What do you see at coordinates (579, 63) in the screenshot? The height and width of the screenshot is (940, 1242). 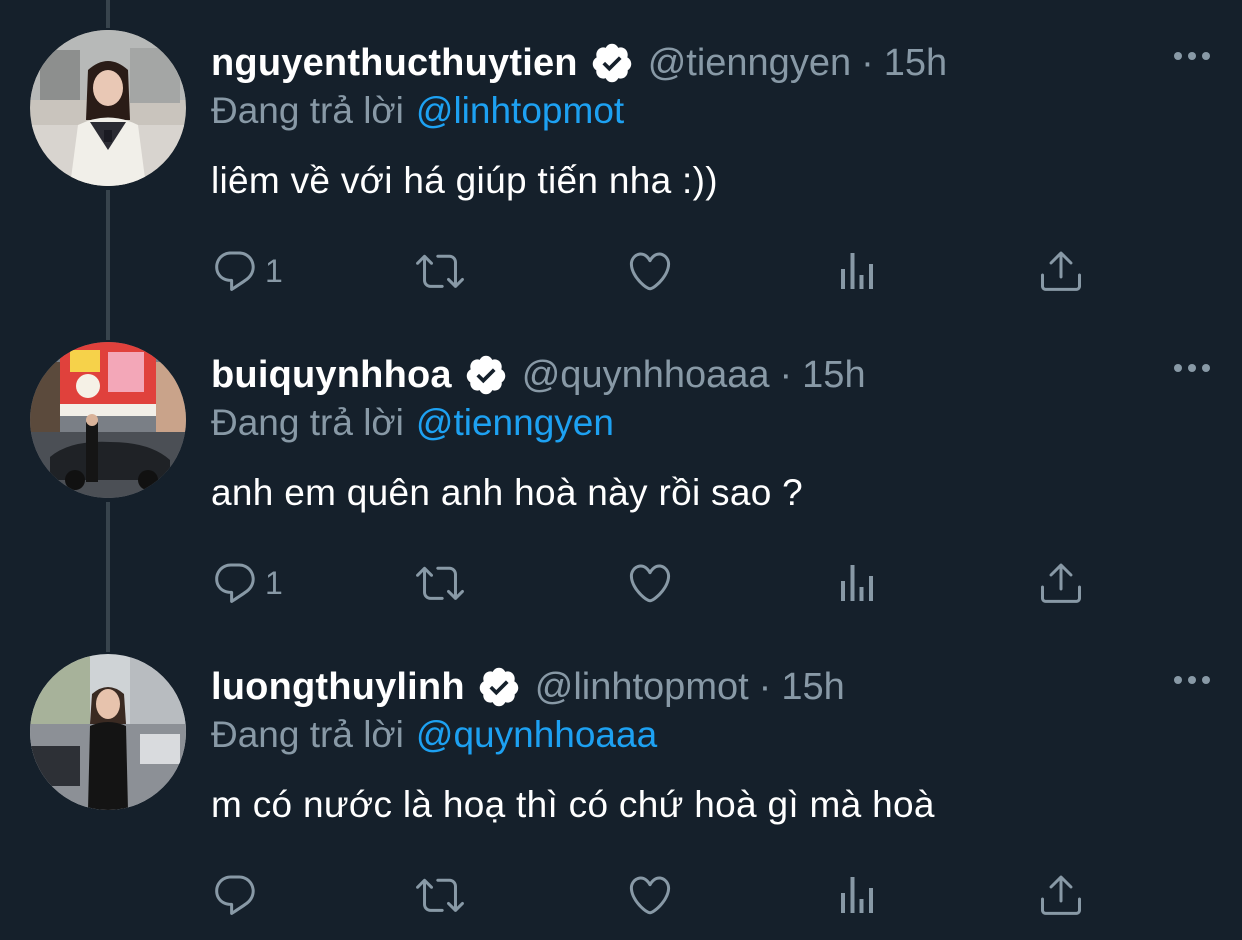 I see `tweet-header: nguyenthucthuytien @tienngyen · 15h` at bounding box center [579, 63].